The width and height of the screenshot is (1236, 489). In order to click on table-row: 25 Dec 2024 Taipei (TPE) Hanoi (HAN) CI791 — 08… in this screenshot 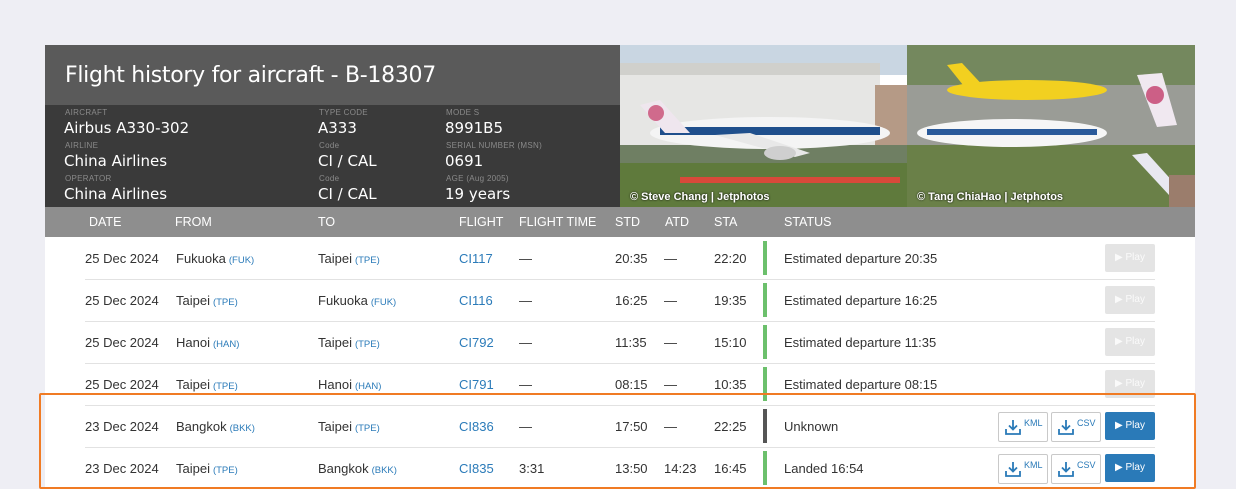, I will do `click(620, 384)`.